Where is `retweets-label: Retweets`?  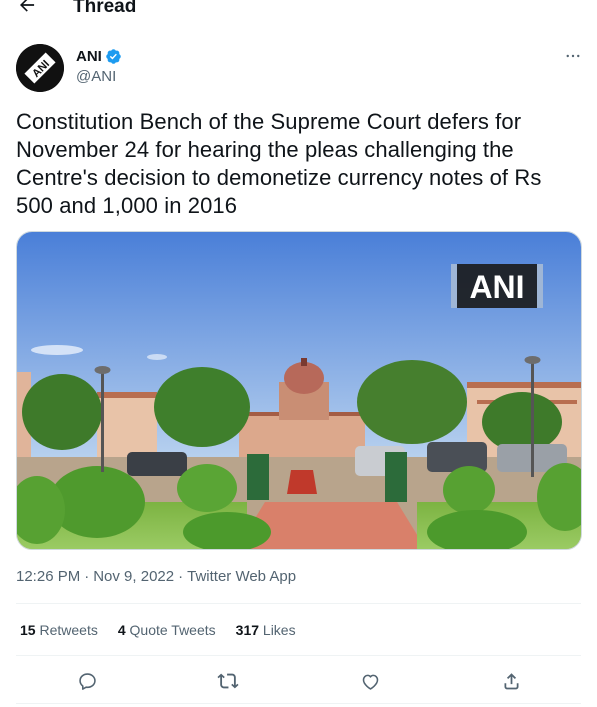 retweets-label: Retweets is located at coordinates (68, 630).